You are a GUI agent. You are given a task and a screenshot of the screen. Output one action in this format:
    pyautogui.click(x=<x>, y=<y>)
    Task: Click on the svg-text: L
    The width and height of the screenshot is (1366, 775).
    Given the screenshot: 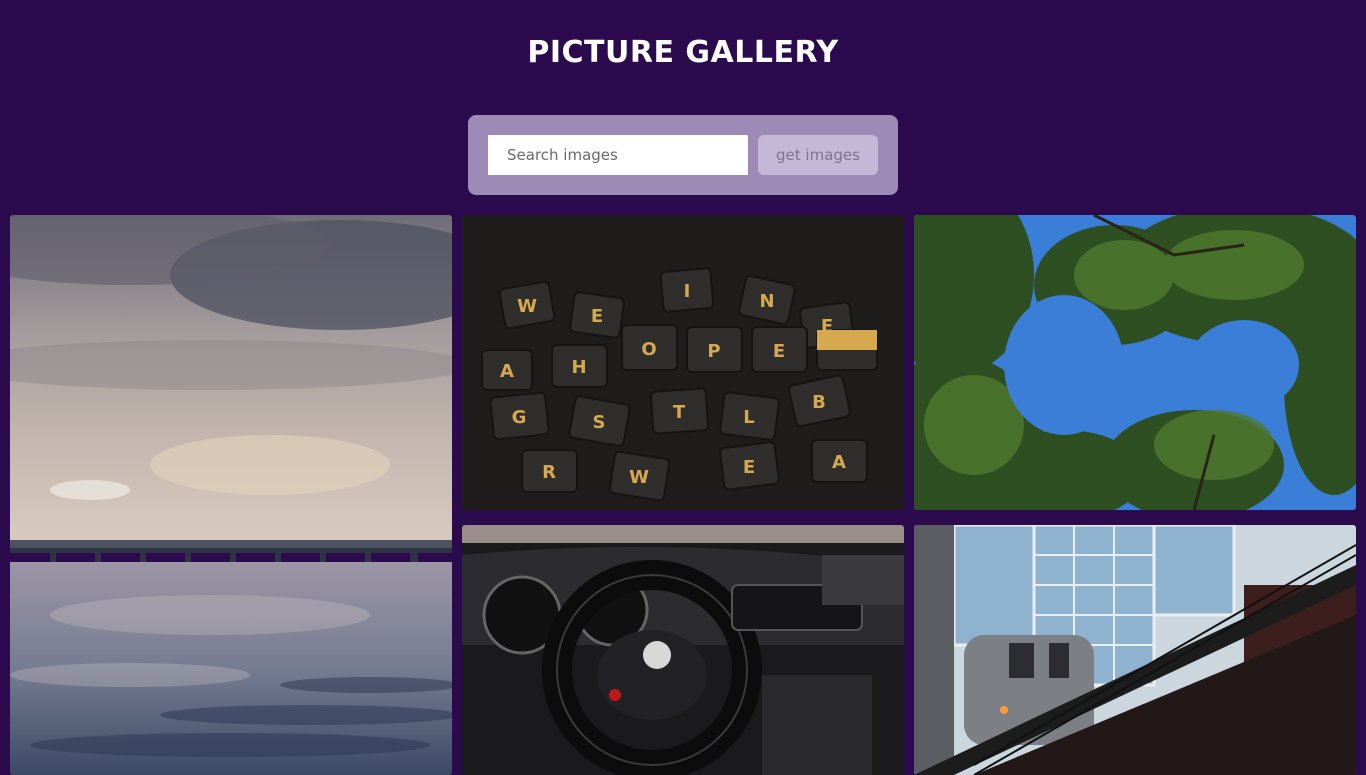 What is the action you would take?
    pyautogui.click(x=748, y=417)
    